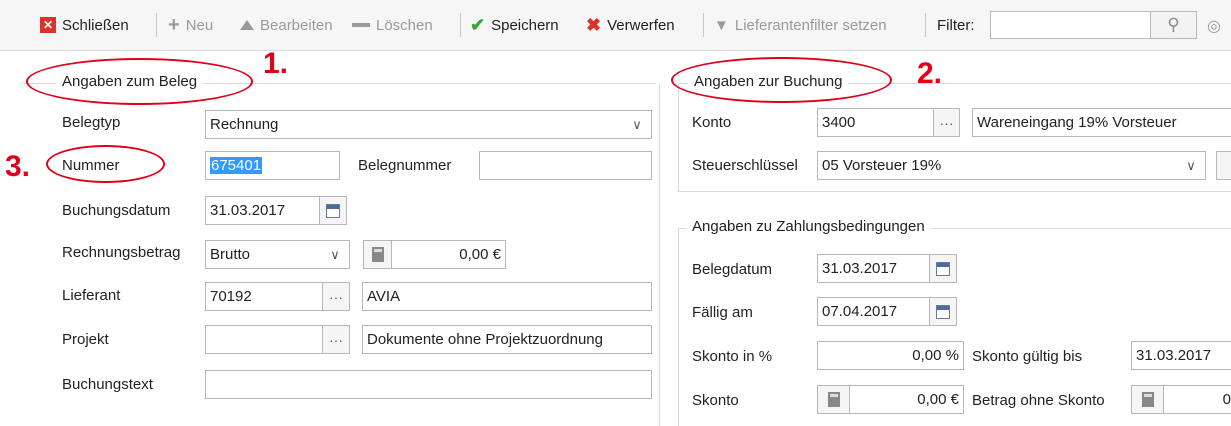 The height and width of the screenshot is (426, 1231). I want to click on filter-label: Filter:, so click(956, 25).